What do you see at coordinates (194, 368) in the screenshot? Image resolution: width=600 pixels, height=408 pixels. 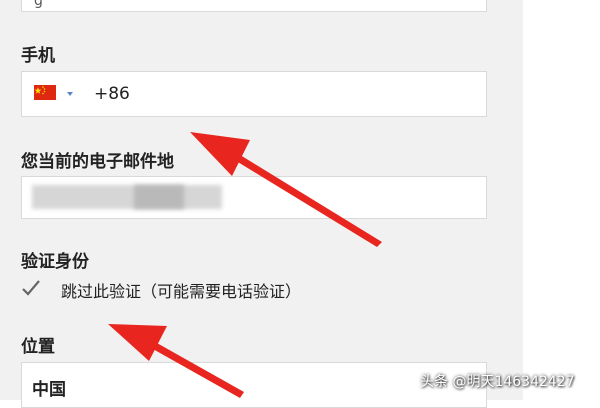 I see `arrow-to-location-label` at bounding box center [194, 368].